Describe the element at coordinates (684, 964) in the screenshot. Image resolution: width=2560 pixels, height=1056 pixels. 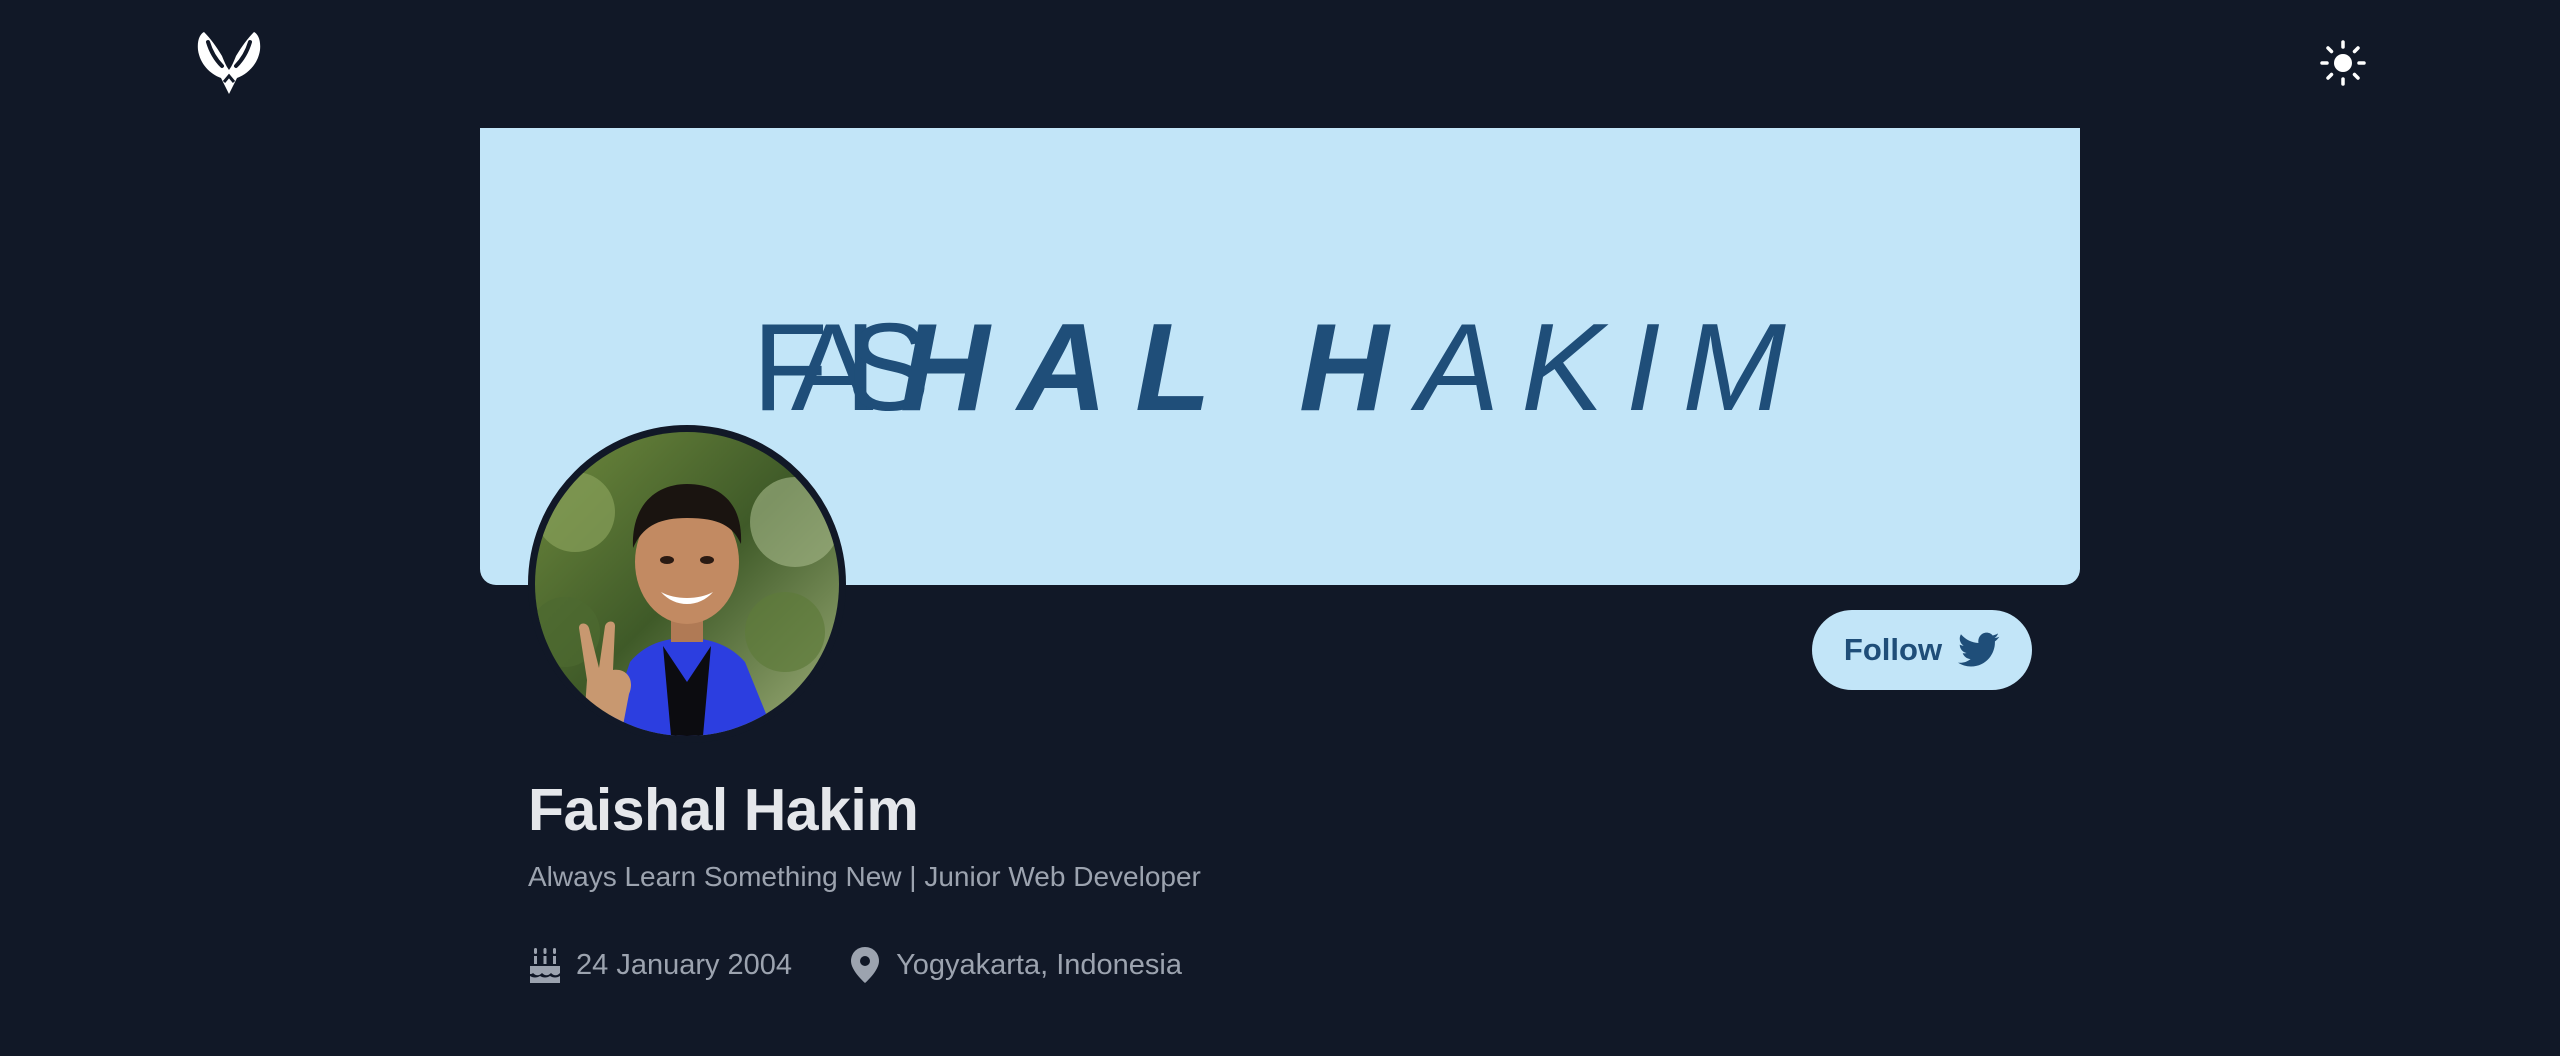
I see `birthday-text: 24 January 2004` at that location.